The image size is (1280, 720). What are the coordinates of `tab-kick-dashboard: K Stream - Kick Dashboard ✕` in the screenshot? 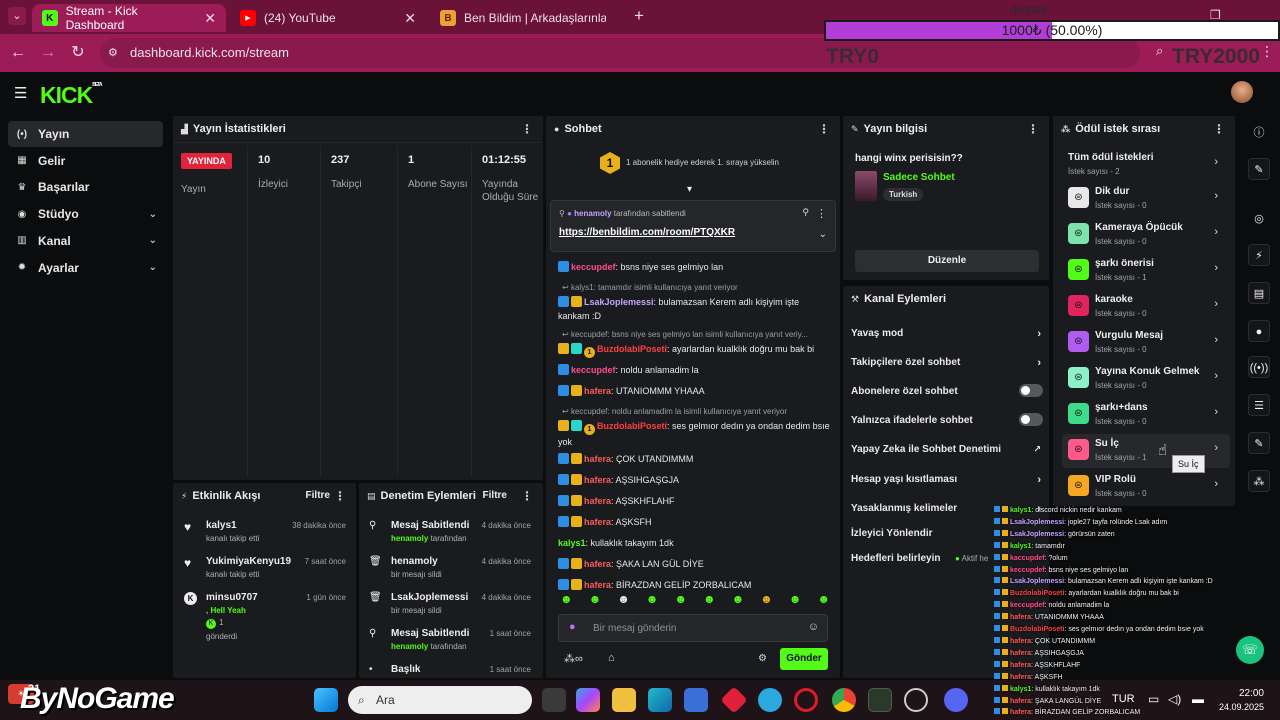 It's located at (129, 18).